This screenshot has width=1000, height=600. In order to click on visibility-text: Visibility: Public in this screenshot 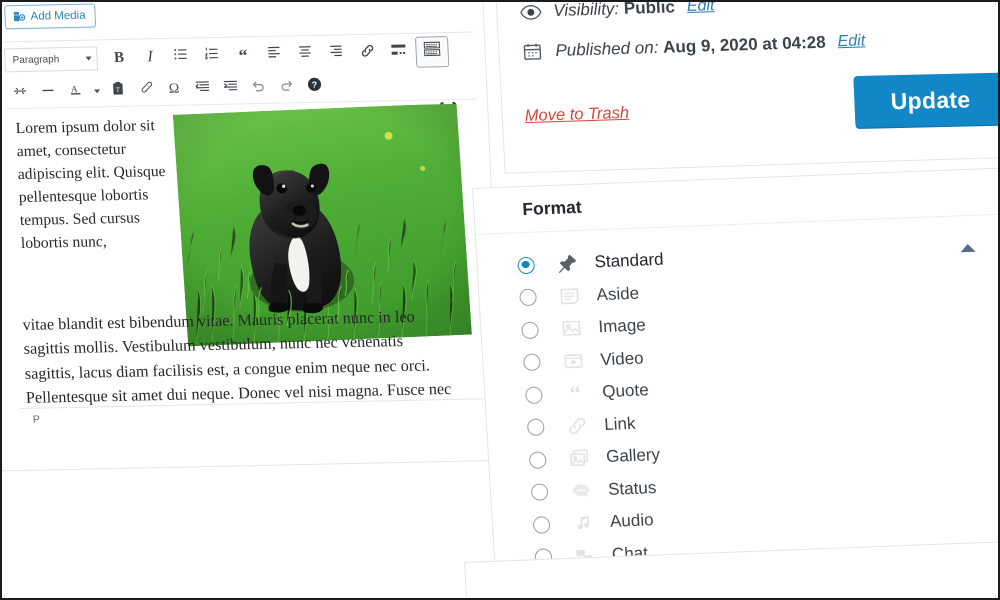, I will do `click(614, 10)`.